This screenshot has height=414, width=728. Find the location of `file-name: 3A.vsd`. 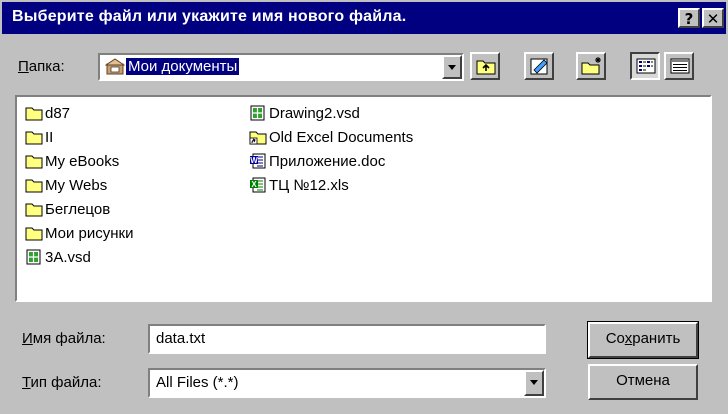

file-name: 3A.vsd is located at coordinates (68, 257).